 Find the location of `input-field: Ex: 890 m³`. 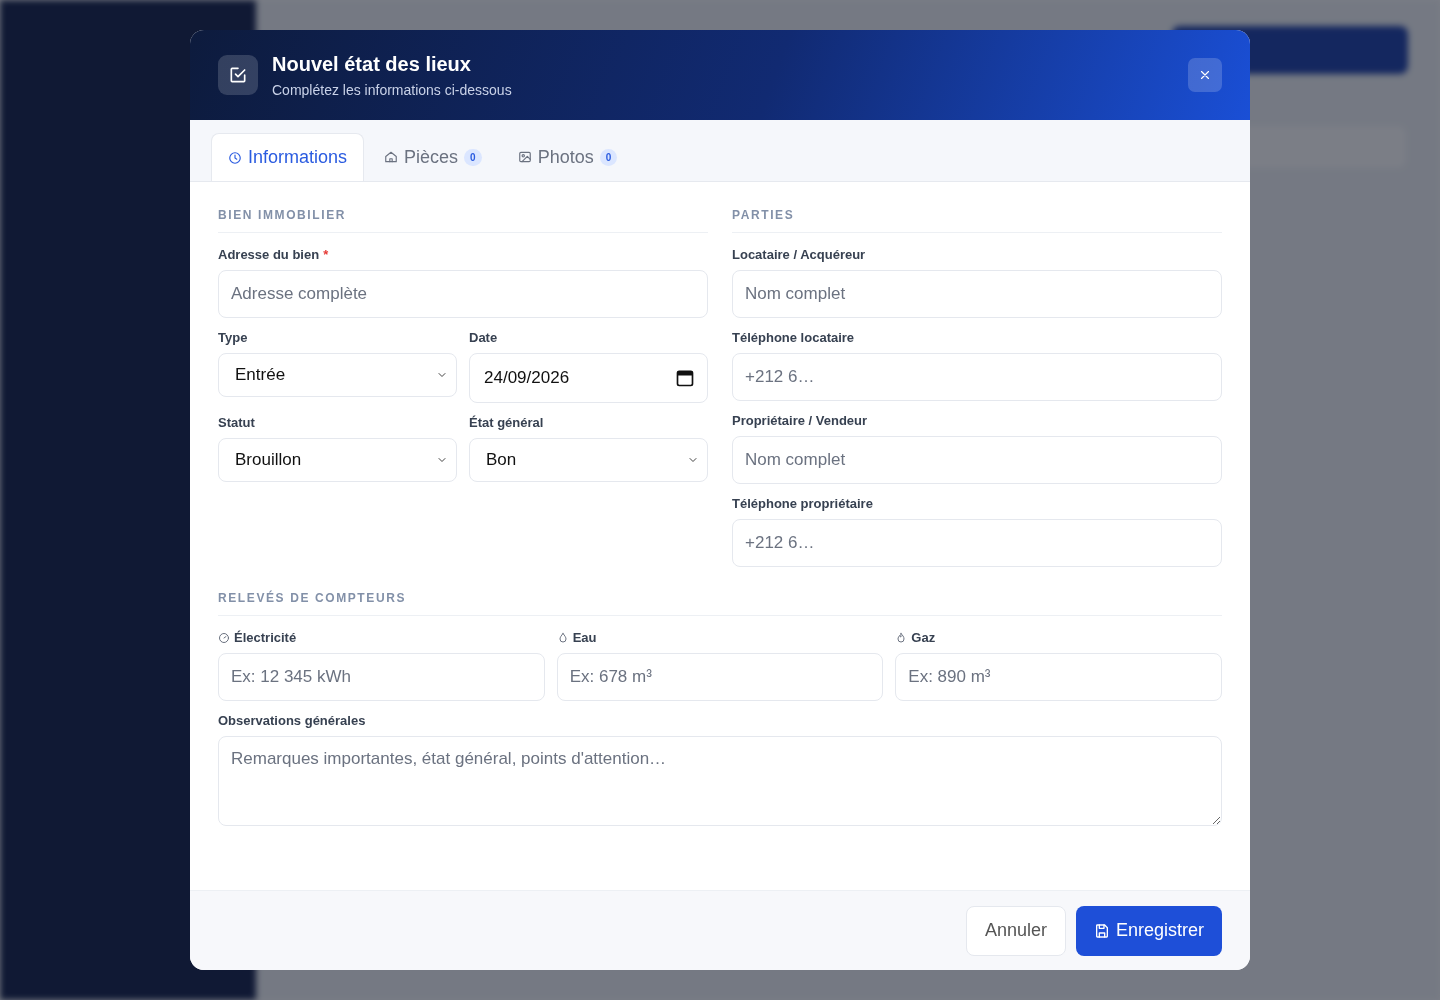

input-field: Ex: 890 m³ is located at coordinates (1058, 677).